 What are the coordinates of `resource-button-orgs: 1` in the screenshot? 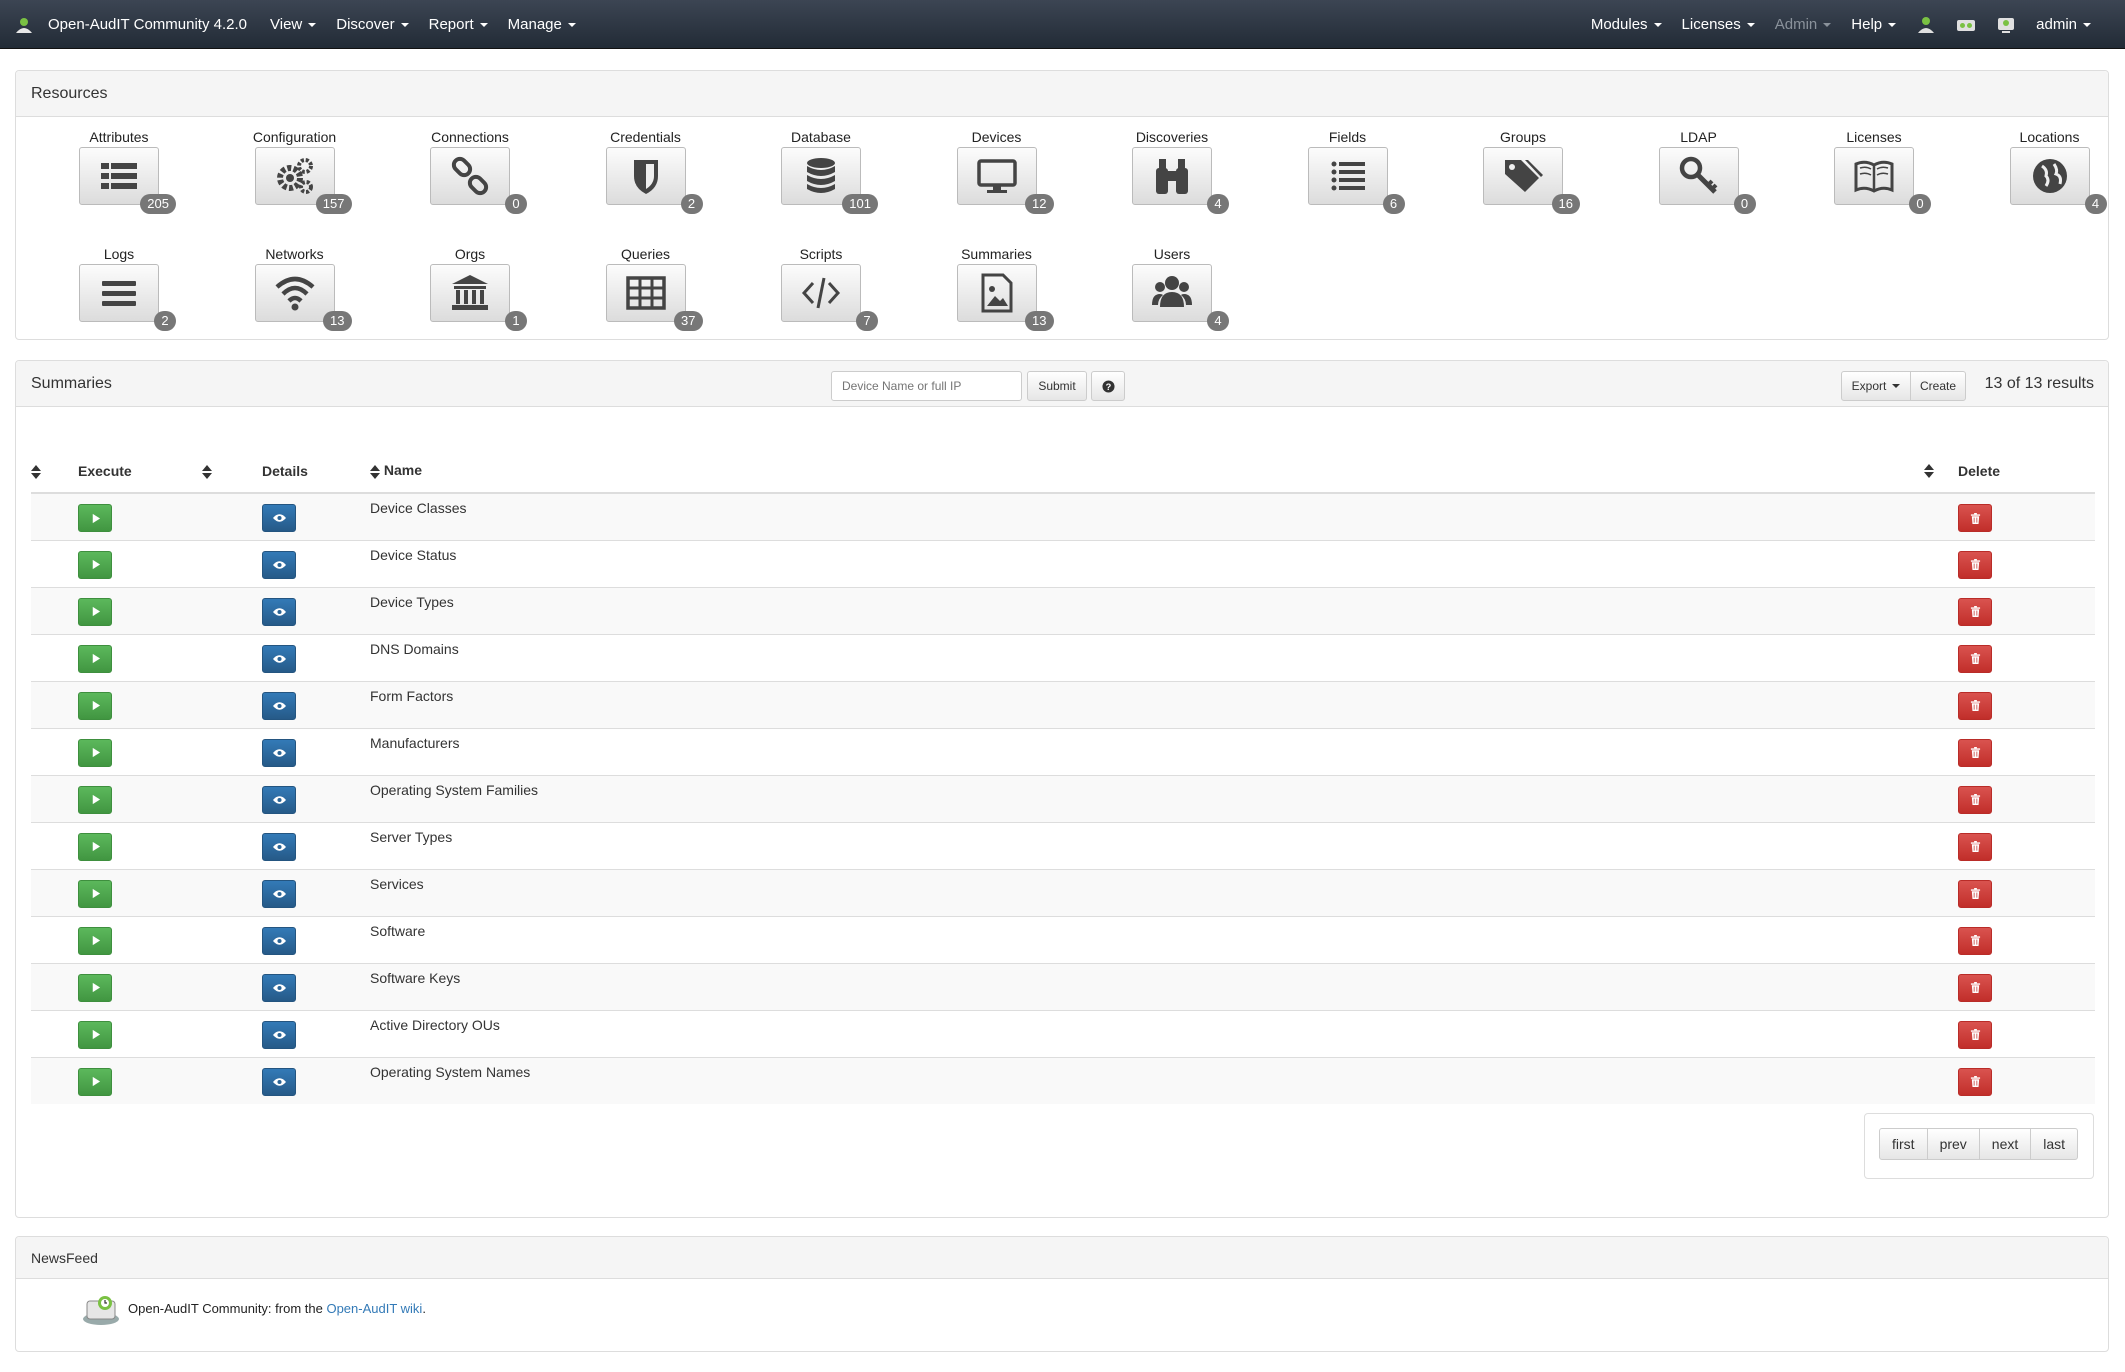 It's located at (478, 297).